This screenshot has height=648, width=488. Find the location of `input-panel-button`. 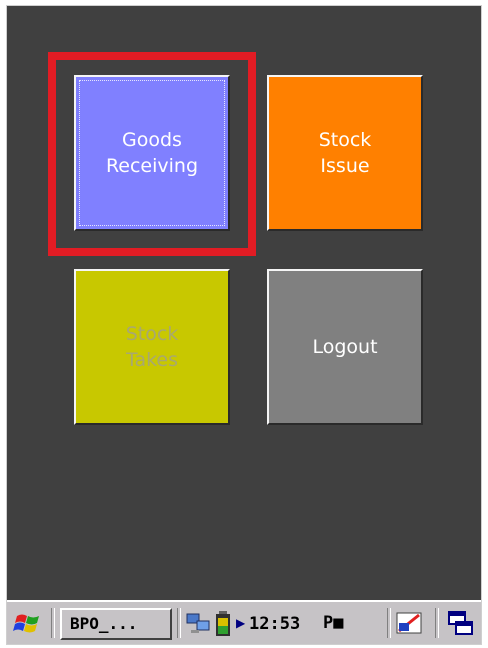

input-panel-button is located at coordinates (410, 624).